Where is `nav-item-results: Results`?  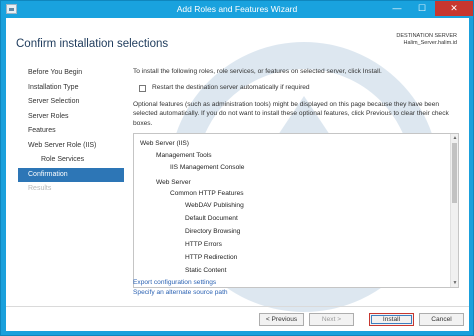
nav-item-results: Results is located at coordinates (40, 188).